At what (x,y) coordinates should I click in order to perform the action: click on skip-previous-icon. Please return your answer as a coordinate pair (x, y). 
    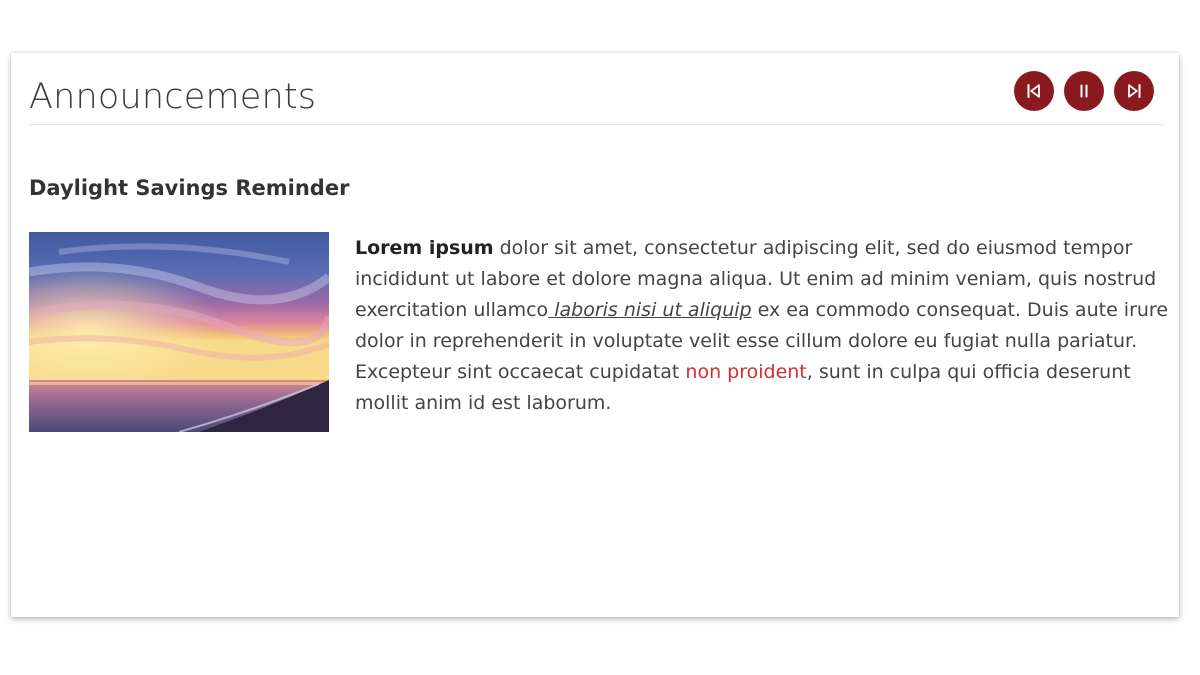
    Looking at the image, I should click on (1033, 91).